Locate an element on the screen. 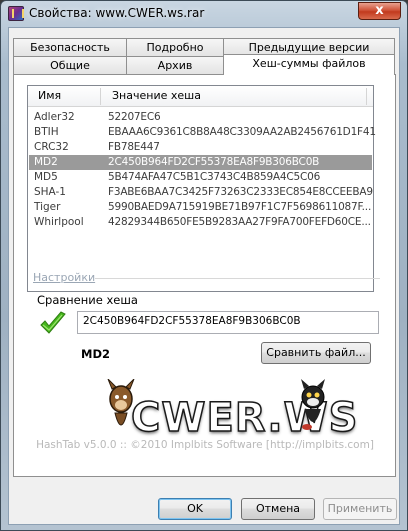  column-header-hash-value: Значение хеша is located at coordinates (156, 95).